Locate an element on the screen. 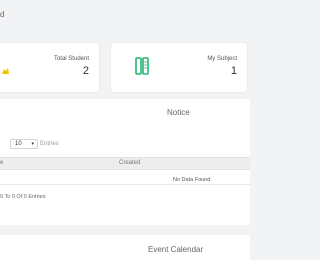 This screenshot has width=320, height=260. my-subject-label: My Subject is located at coordinates (222, 59).